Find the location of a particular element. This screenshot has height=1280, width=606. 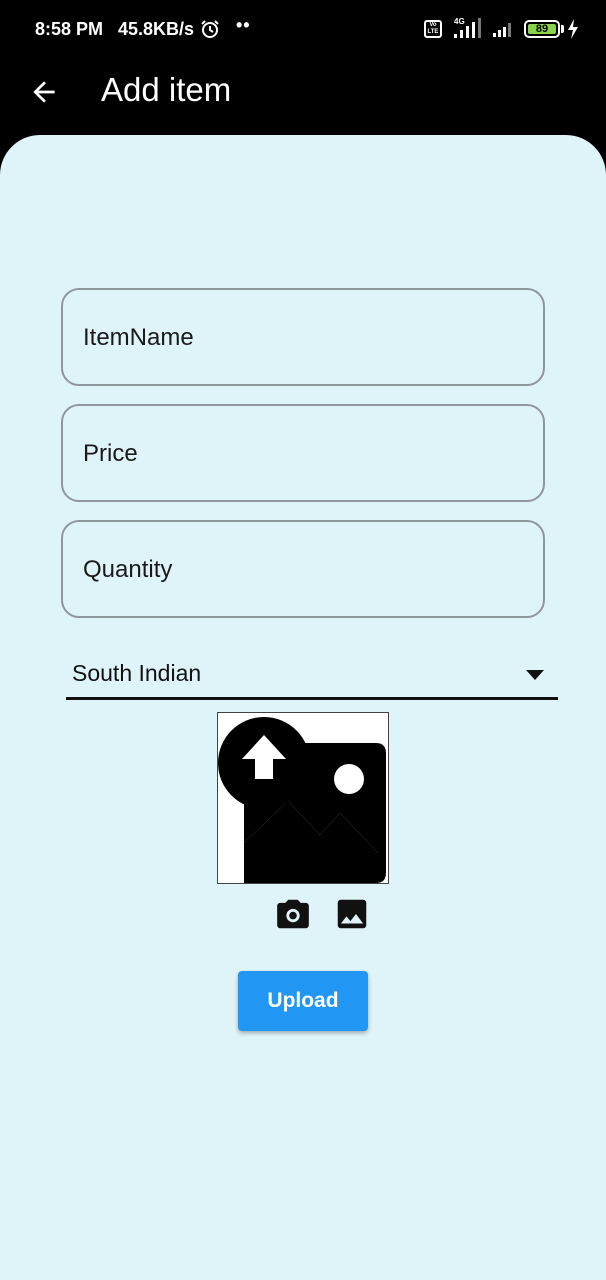

status-time: 8:58 PM is located at coordinates (69, 29).